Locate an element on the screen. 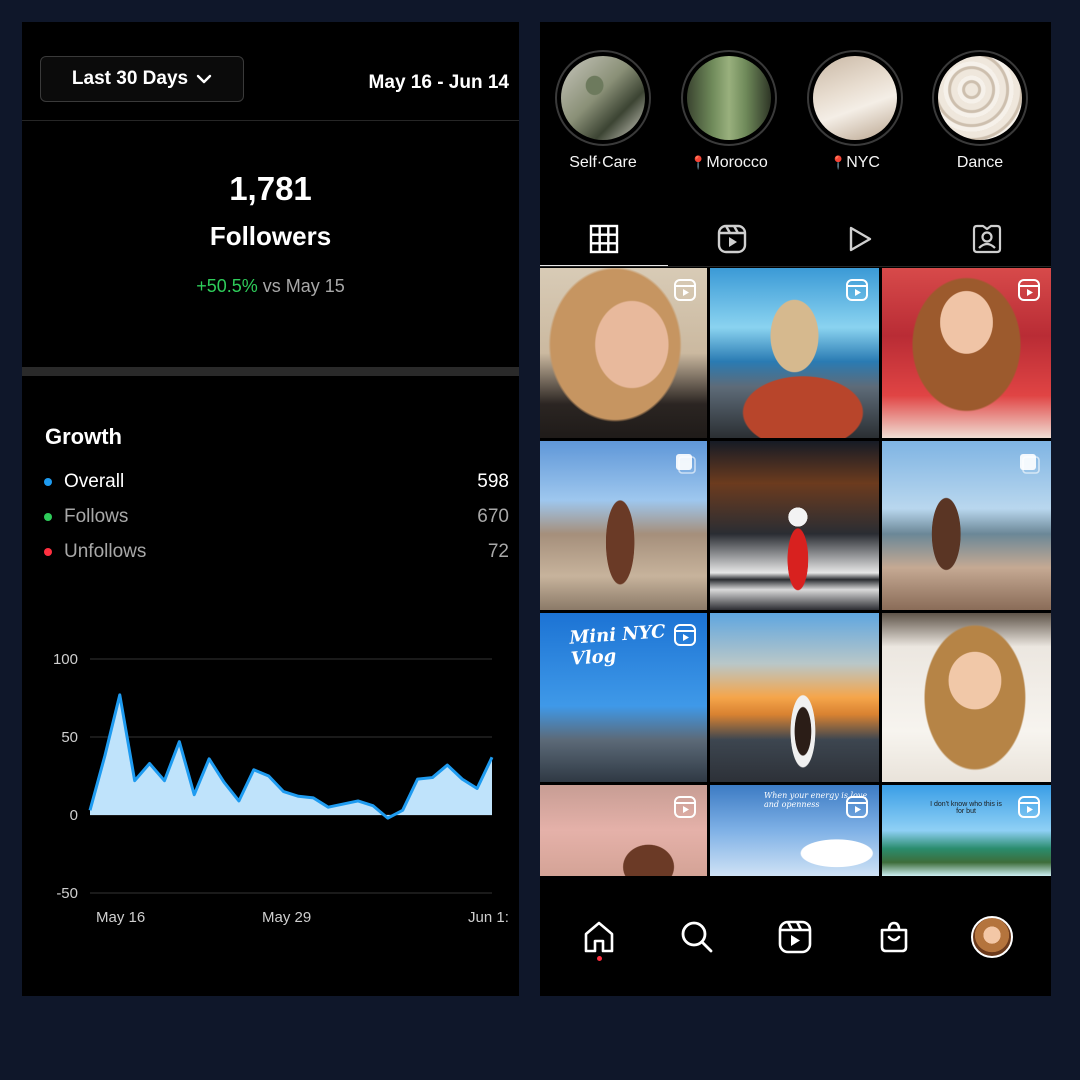 The image size is (1080, 1080). nav-home-button is located at coordinates (599, 937).